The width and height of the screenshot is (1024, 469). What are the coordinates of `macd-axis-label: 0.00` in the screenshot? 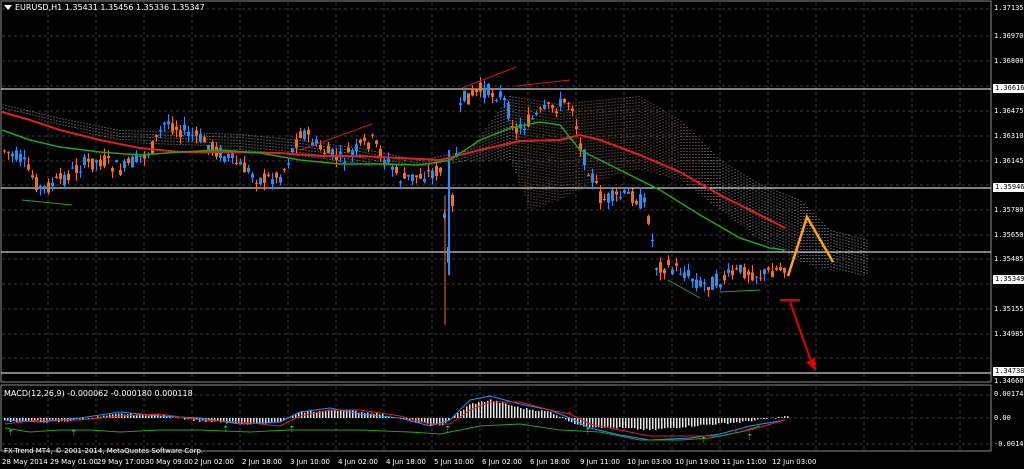 It's located at (1002, 418).